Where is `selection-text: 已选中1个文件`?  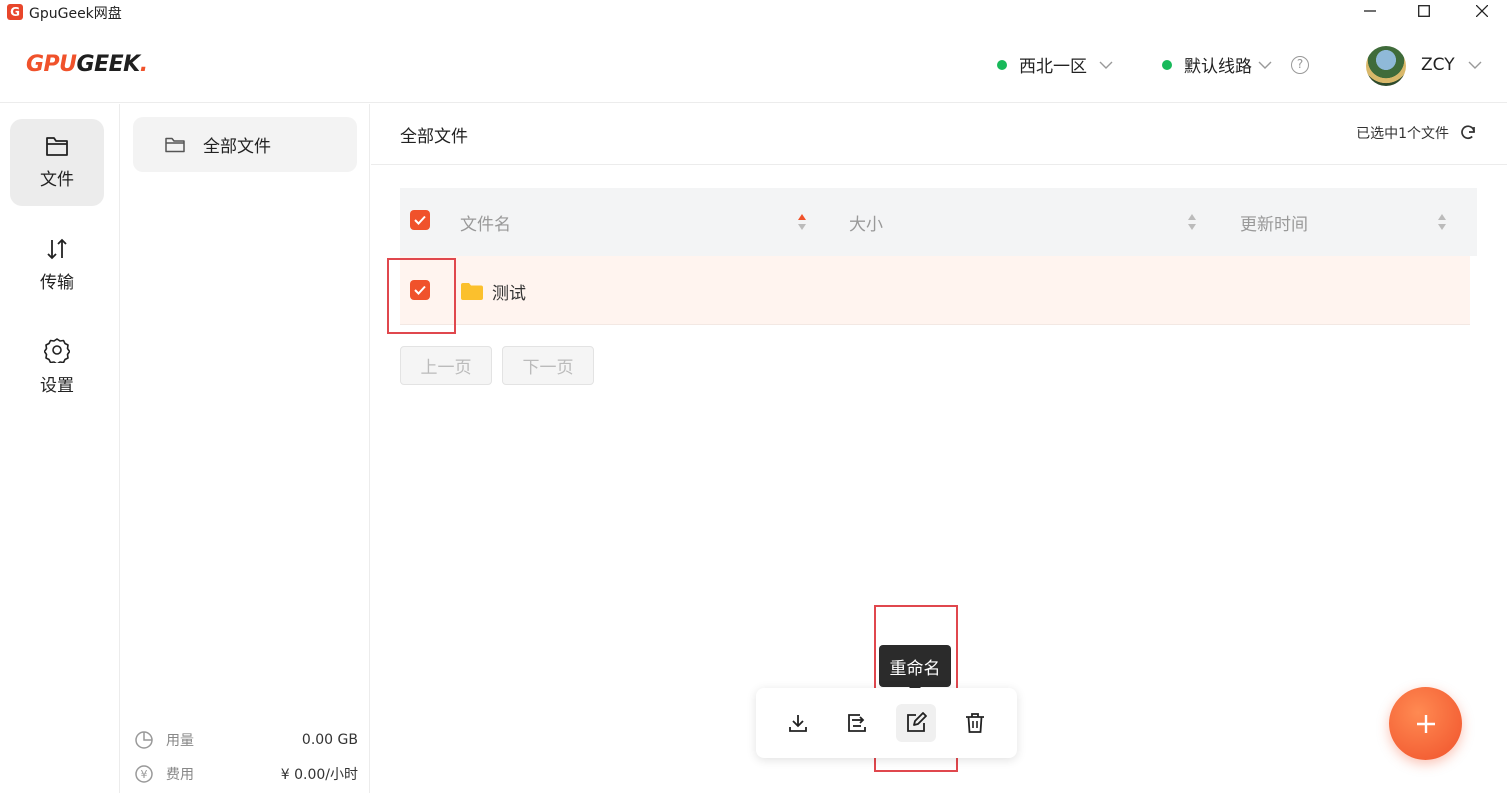 selection-text: 已选中1个文件 is located at coordinates (1402, 134).